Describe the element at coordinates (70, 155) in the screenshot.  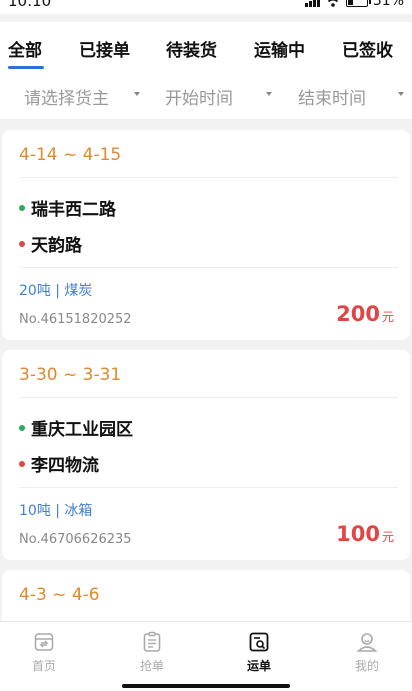
I see `order-date-range: 4-14 ~ 4-15` at that location.